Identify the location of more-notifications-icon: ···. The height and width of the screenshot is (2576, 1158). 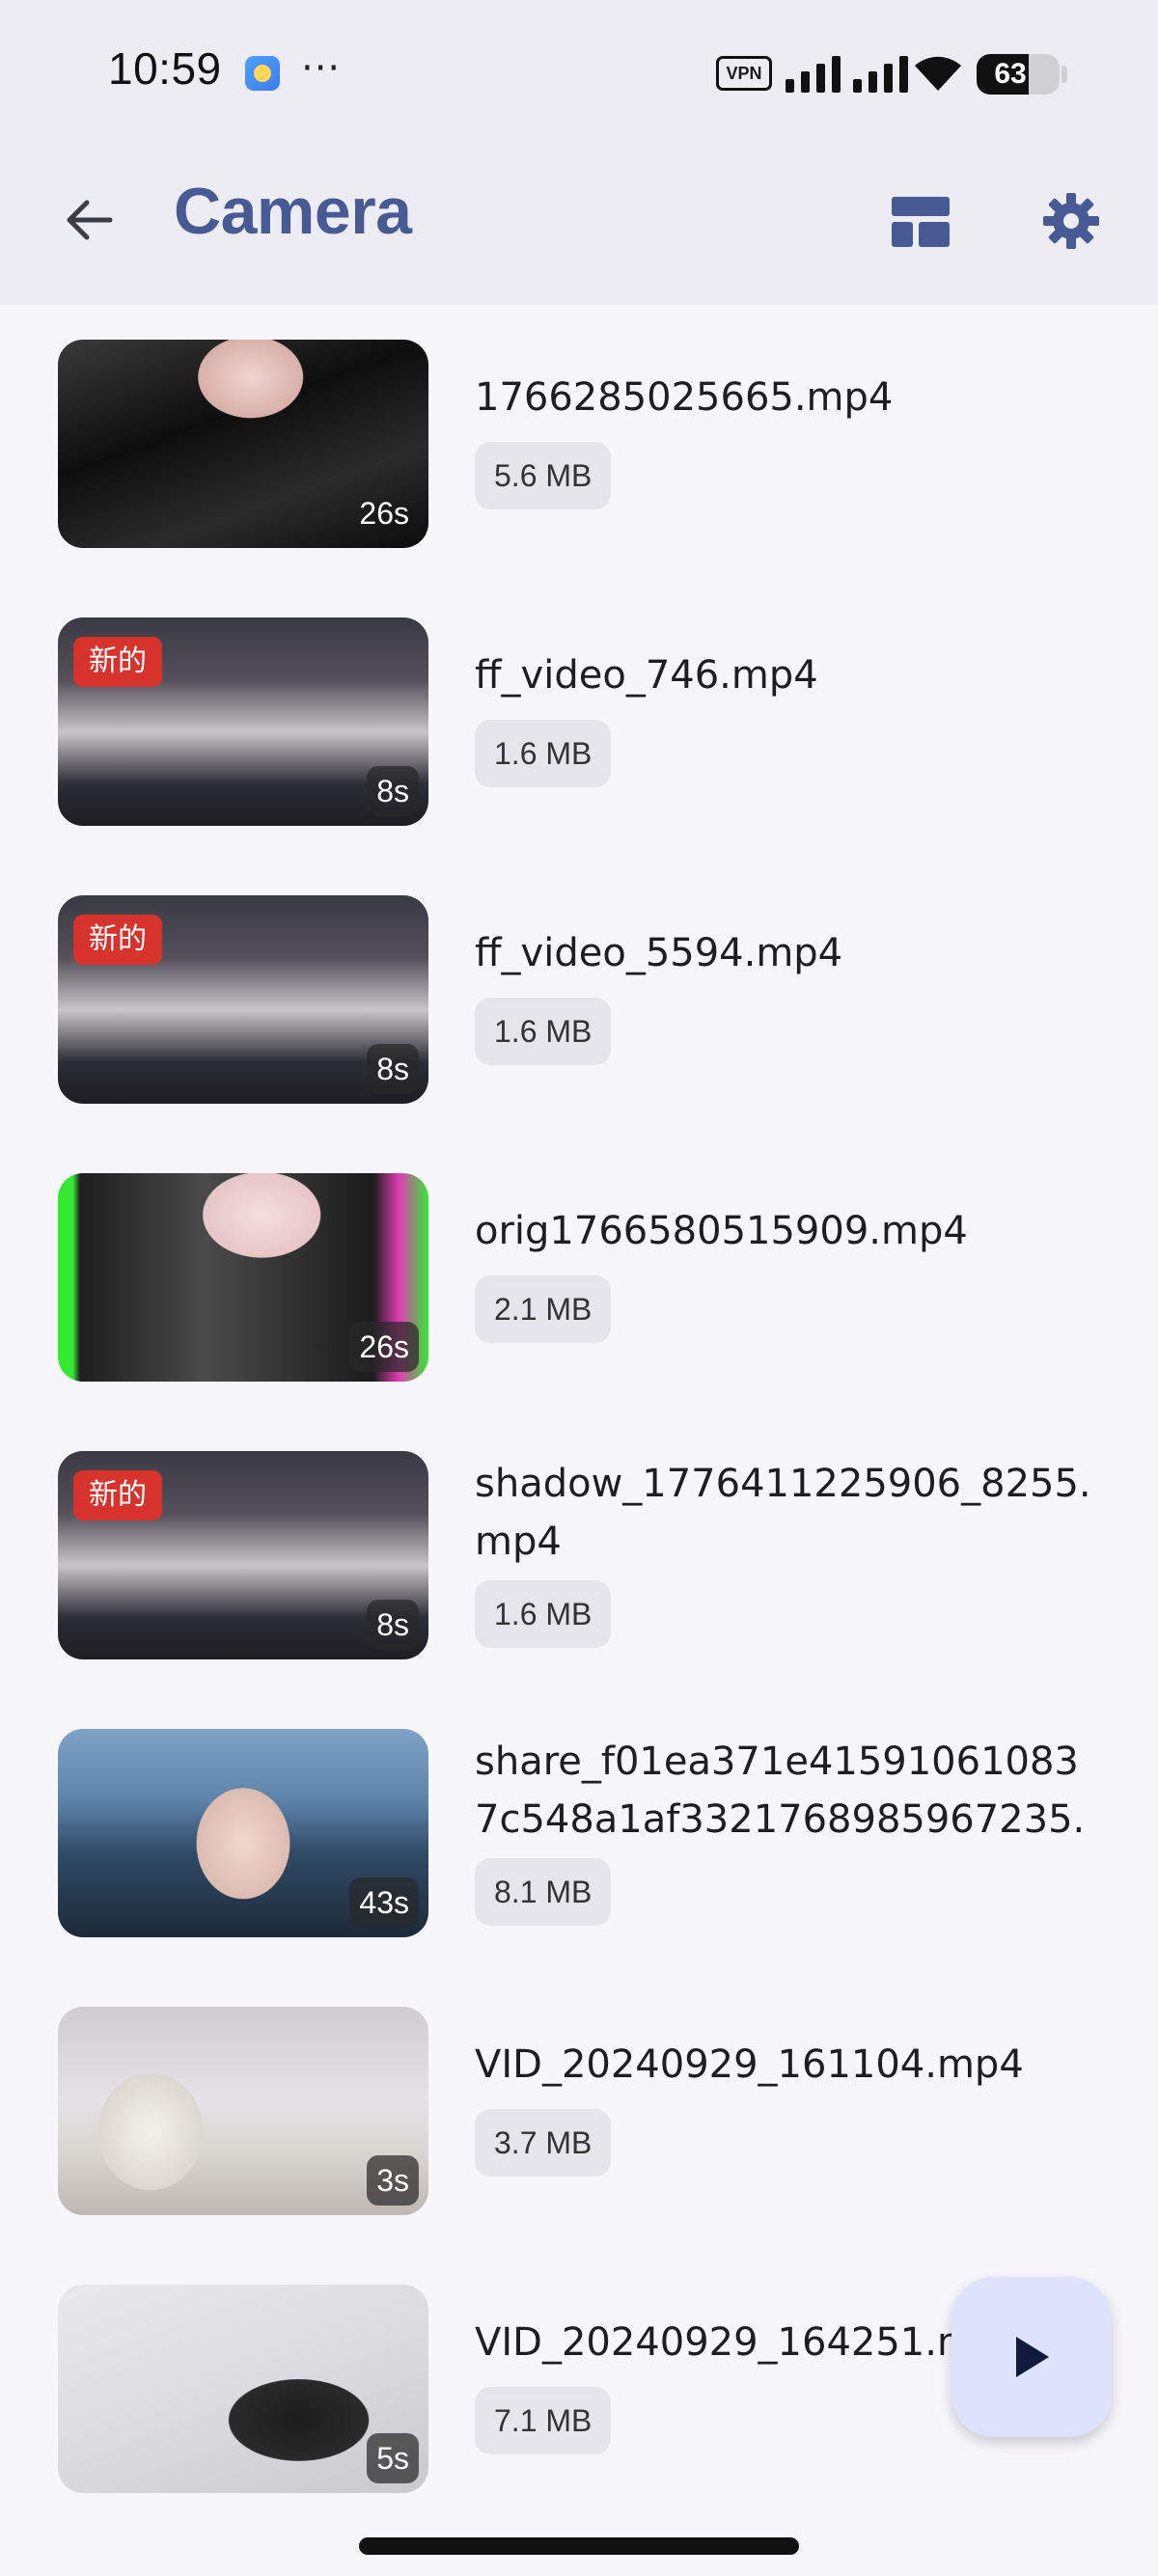
(321, 68).